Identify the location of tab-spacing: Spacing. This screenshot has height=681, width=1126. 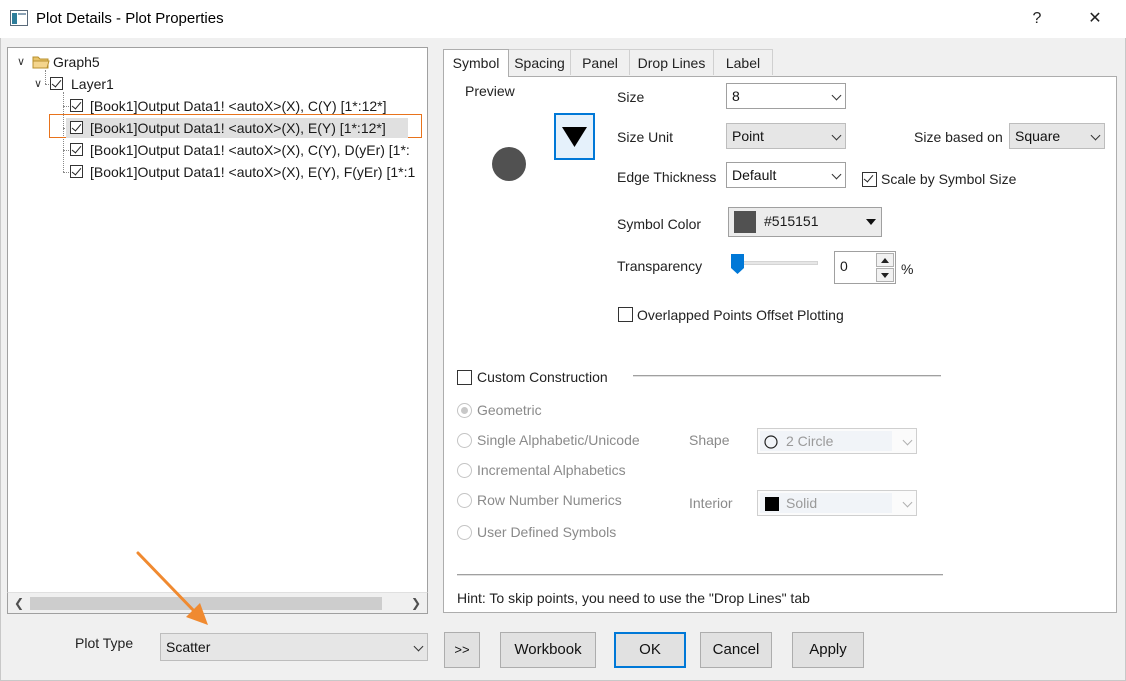
(539, 62).